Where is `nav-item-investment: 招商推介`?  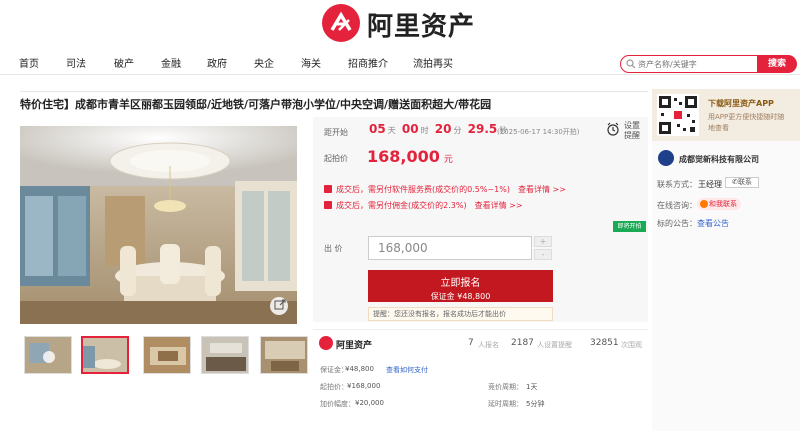
nav-item-investment: 招商推介 is located at coordinates (368, 62).